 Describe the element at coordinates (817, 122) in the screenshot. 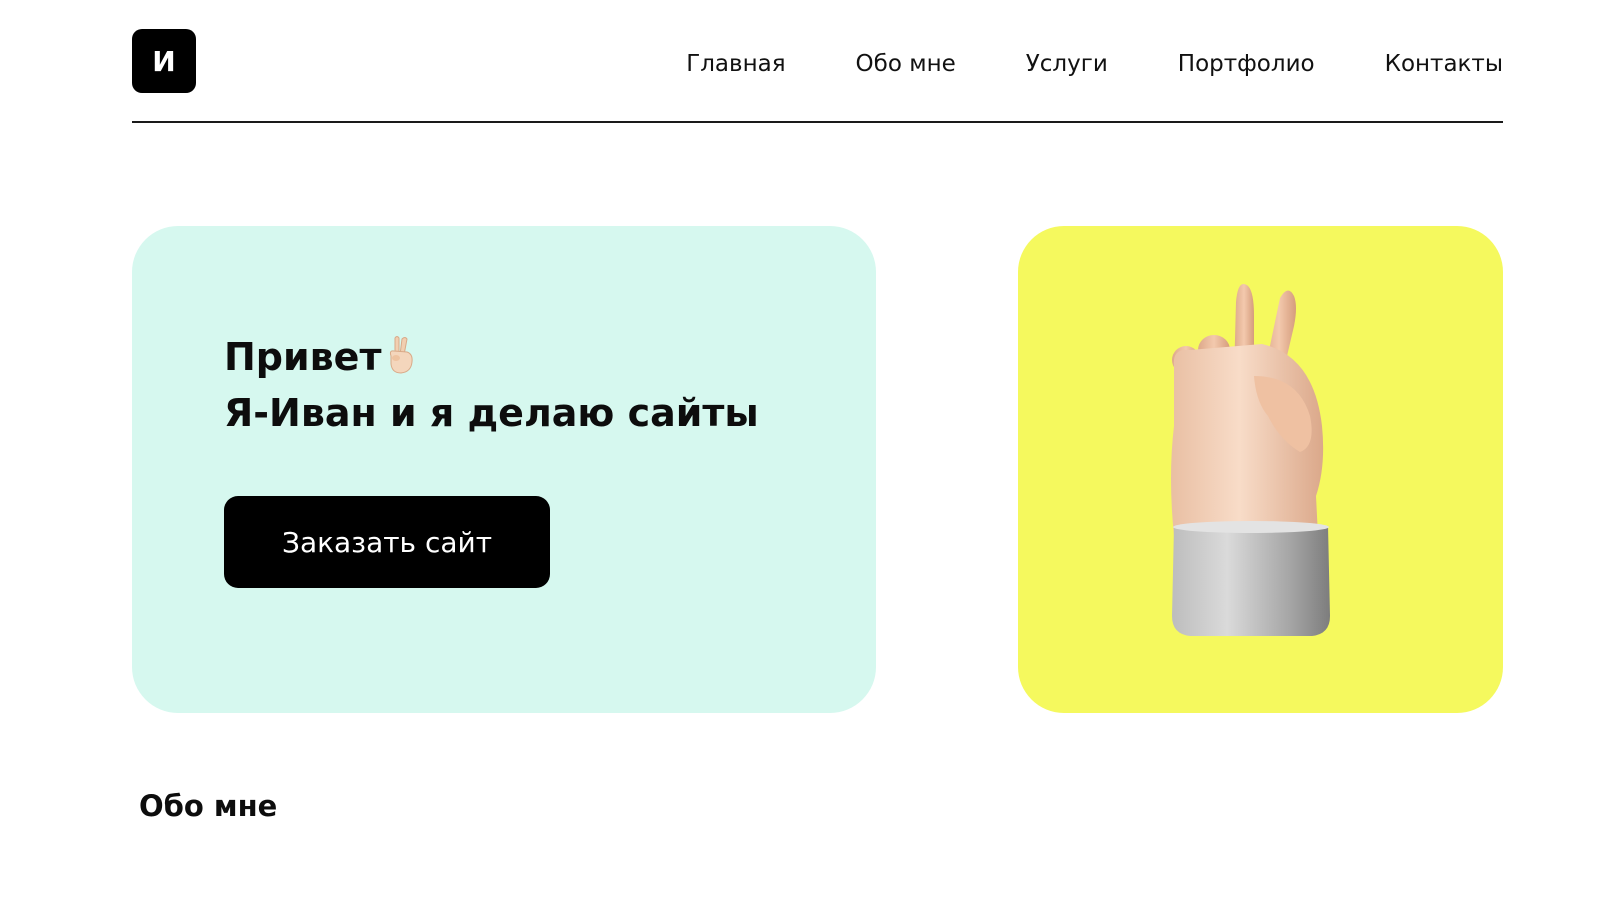

I see `header-divider` at that location.